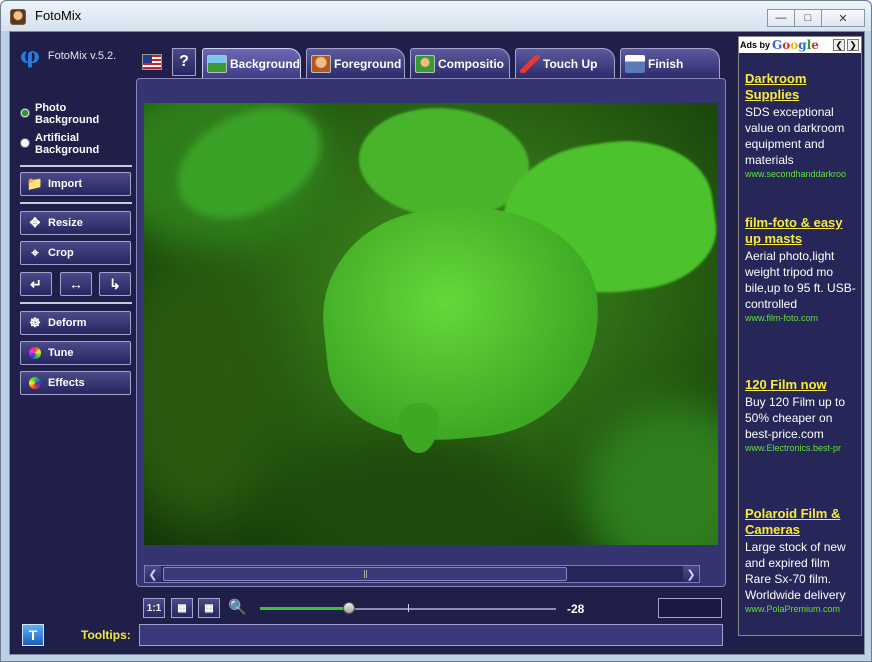 The width and height of the screenshot is (872, 662). I want to click on ad-url: www.PolaPremium.com, so click(802, 609).